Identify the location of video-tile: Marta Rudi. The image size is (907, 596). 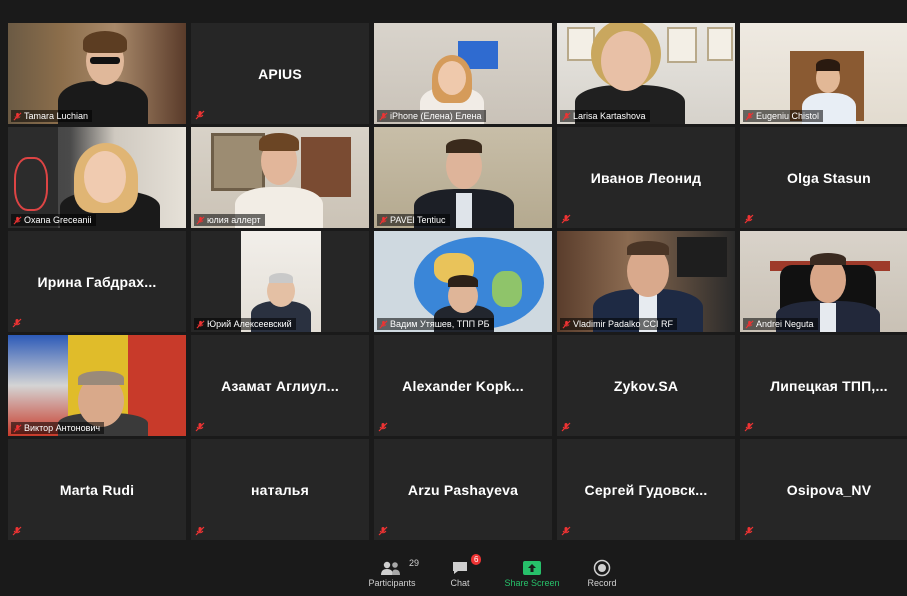
(97, 489).